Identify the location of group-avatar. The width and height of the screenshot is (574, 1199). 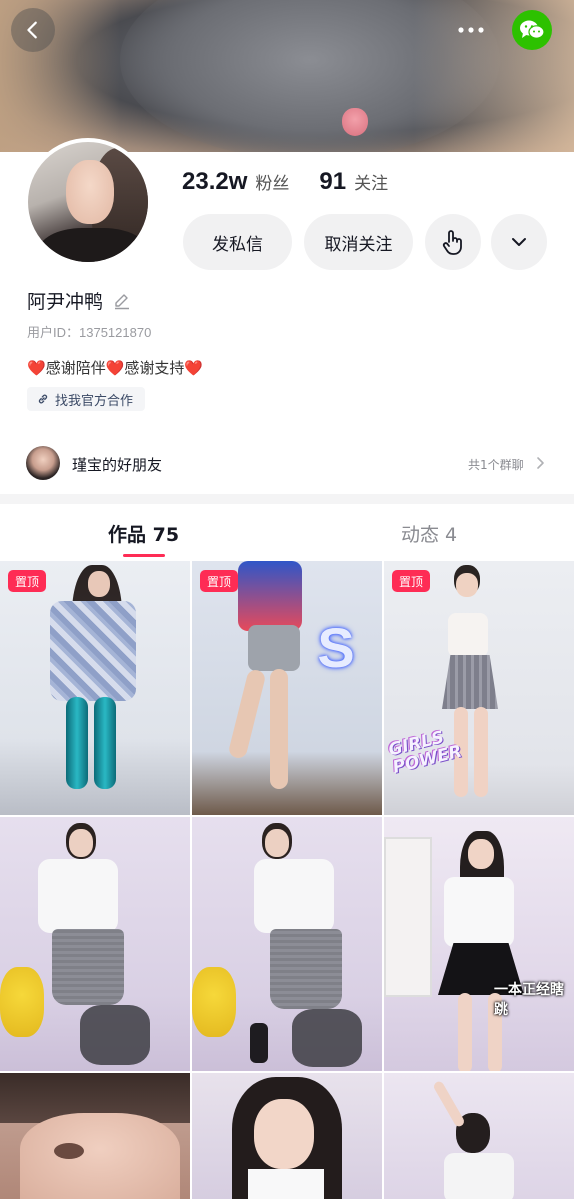
(43, 463).